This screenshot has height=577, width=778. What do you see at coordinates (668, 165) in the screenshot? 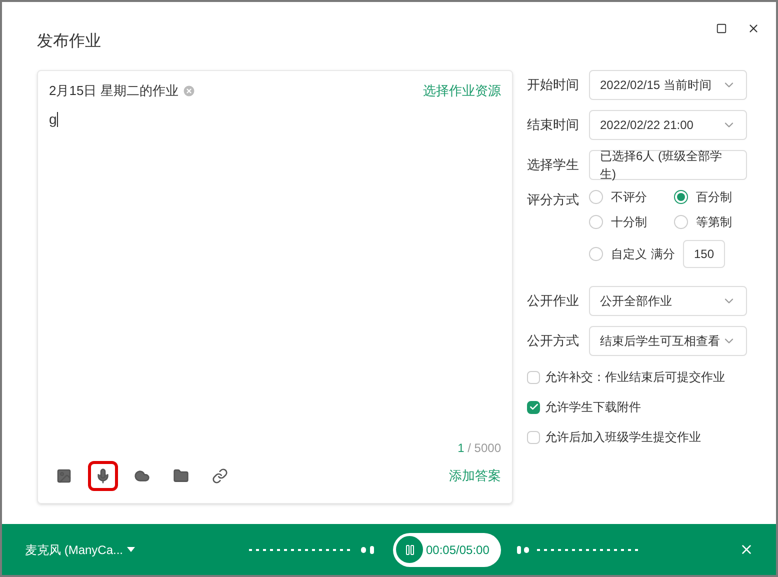
I see `students-field: 已选择6人 (班级全部学生)` at bounding box center [668, 165].